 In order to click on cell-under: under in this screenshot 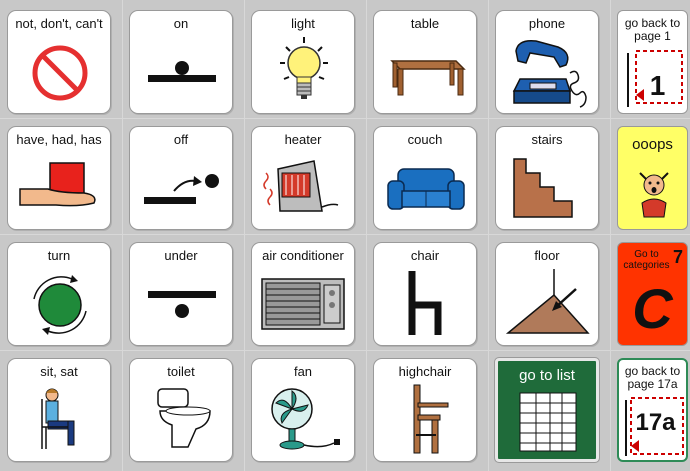, I will do `click(181, 294)`.